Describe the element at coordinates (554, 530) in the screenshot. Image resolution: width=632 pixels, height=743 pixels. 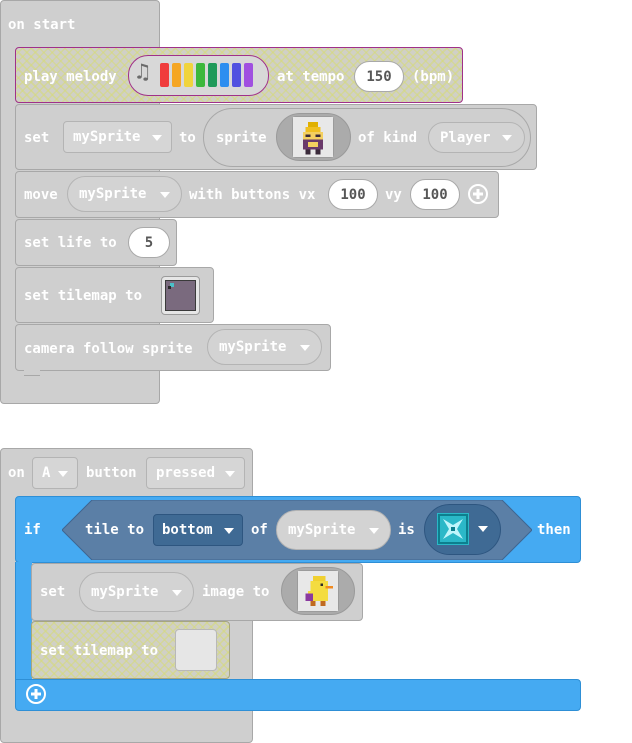
I see `then-label: then` at that location.